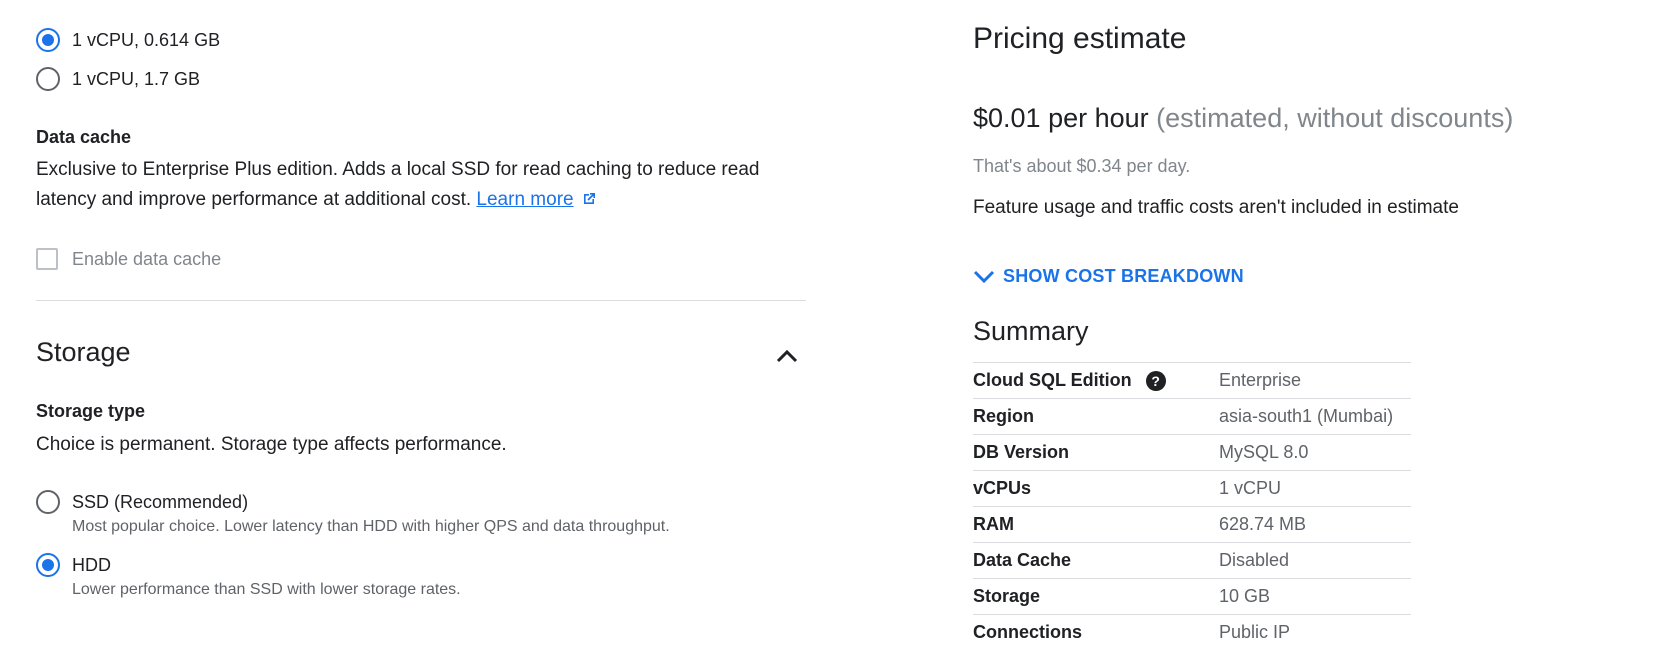 This screenshot has height=650, width=1663. I want to click on section-divider, so click(421, 300).